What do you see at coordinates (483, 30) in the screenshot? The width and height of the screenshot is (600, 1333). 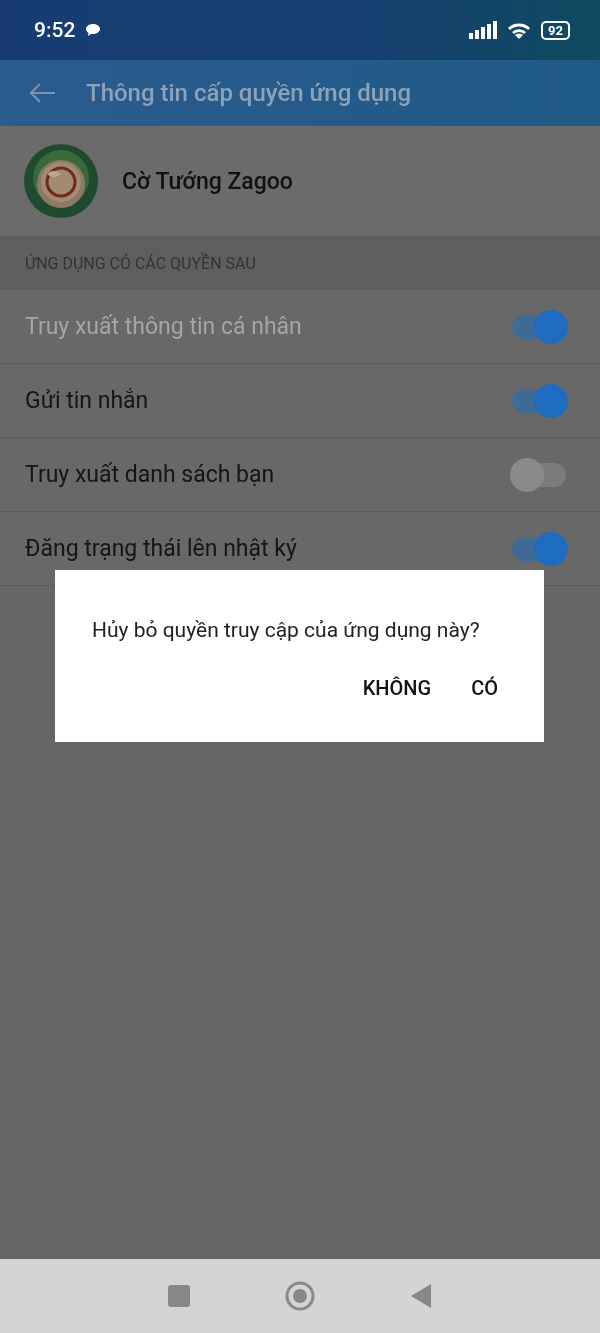 I see `signal-icon` at bounding box center [483, 30].